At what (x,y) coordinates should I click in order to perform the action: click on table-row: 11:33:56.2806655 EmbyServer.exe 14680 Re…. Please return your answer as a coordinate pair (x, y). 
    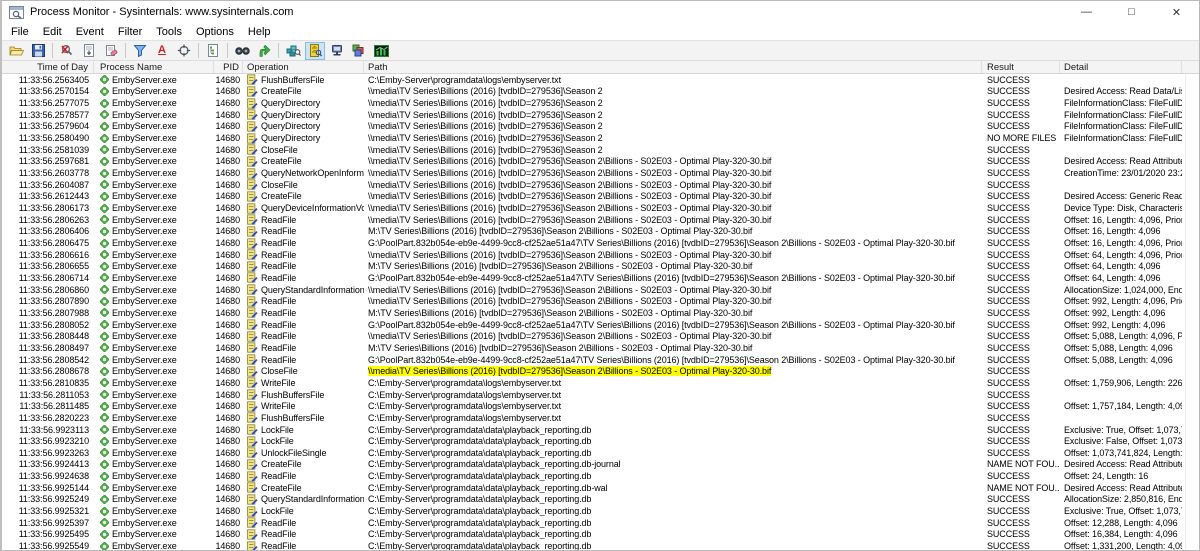
    Looking at the image, I should click on (600, 267).